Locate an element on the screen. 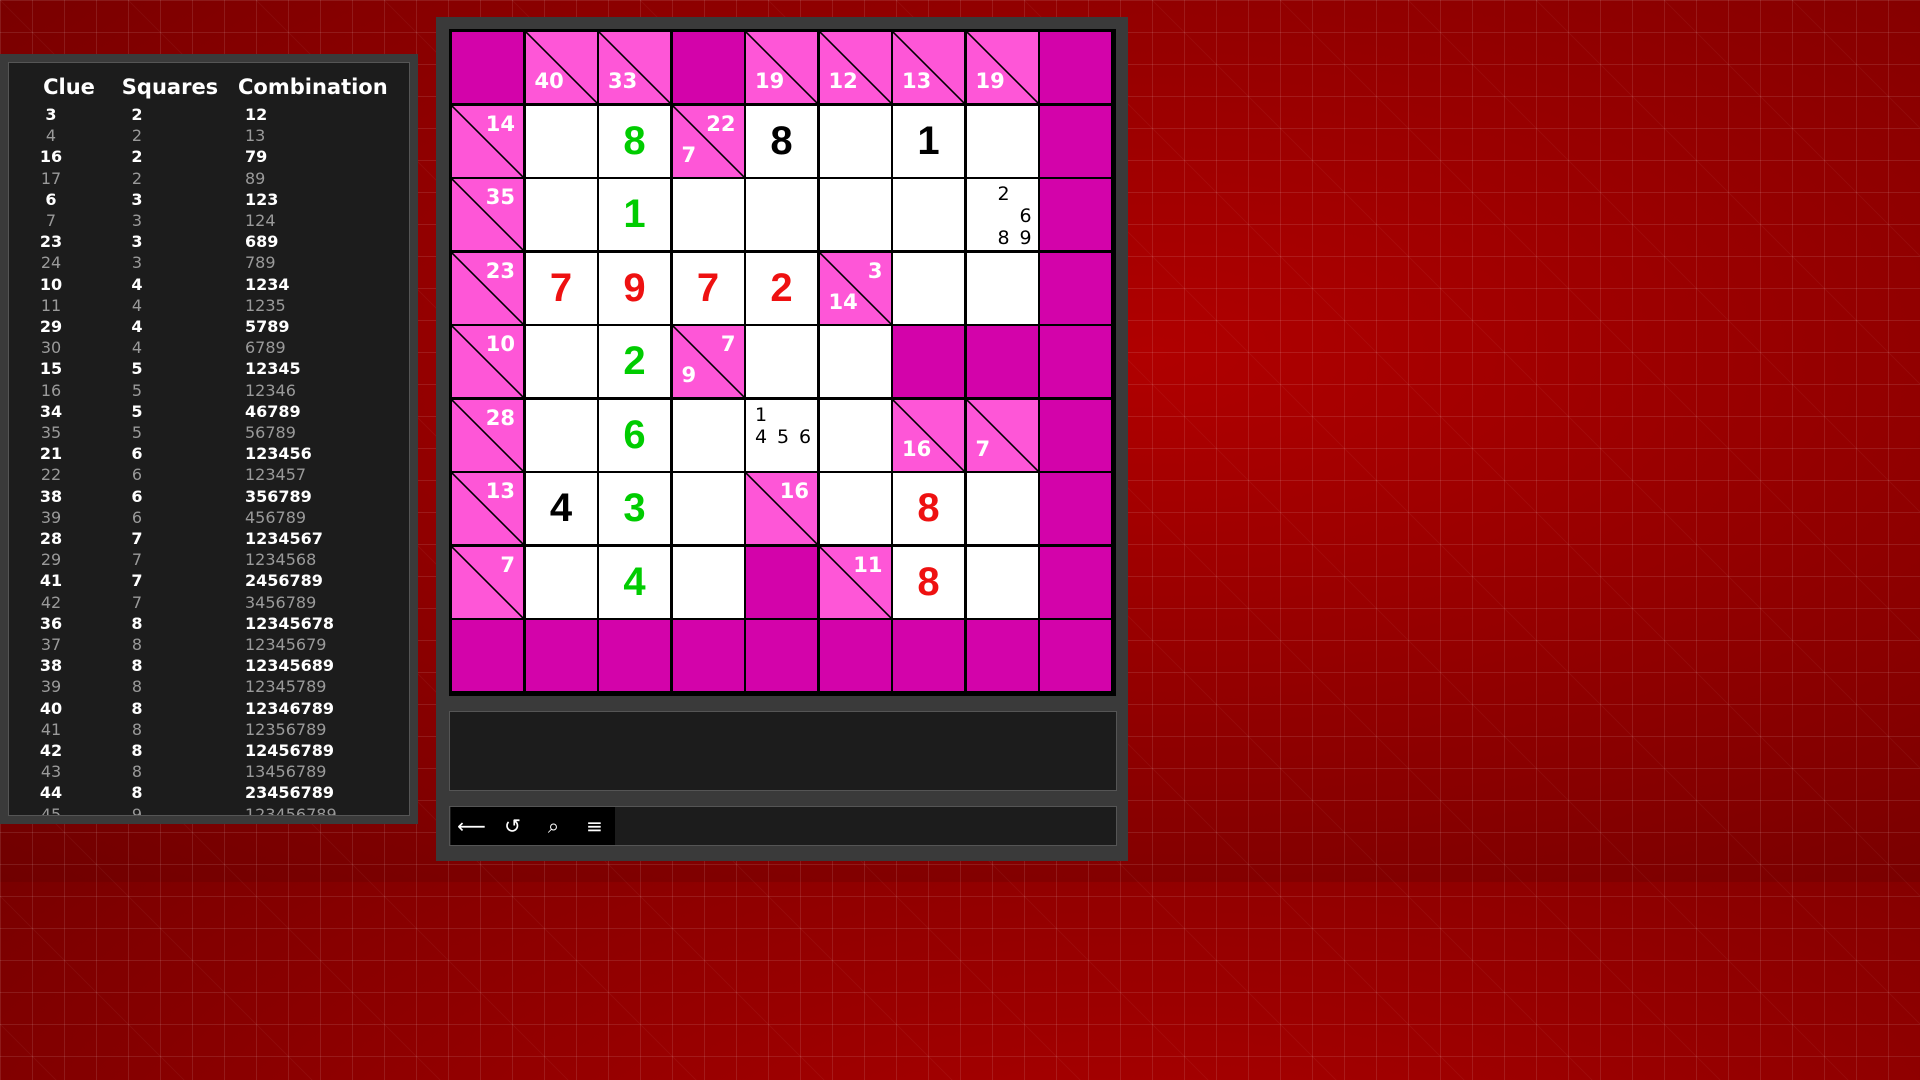 This screenshot has width=1920, height=1080. entry-cell: 2689 is located at coordinates (1002, 214).